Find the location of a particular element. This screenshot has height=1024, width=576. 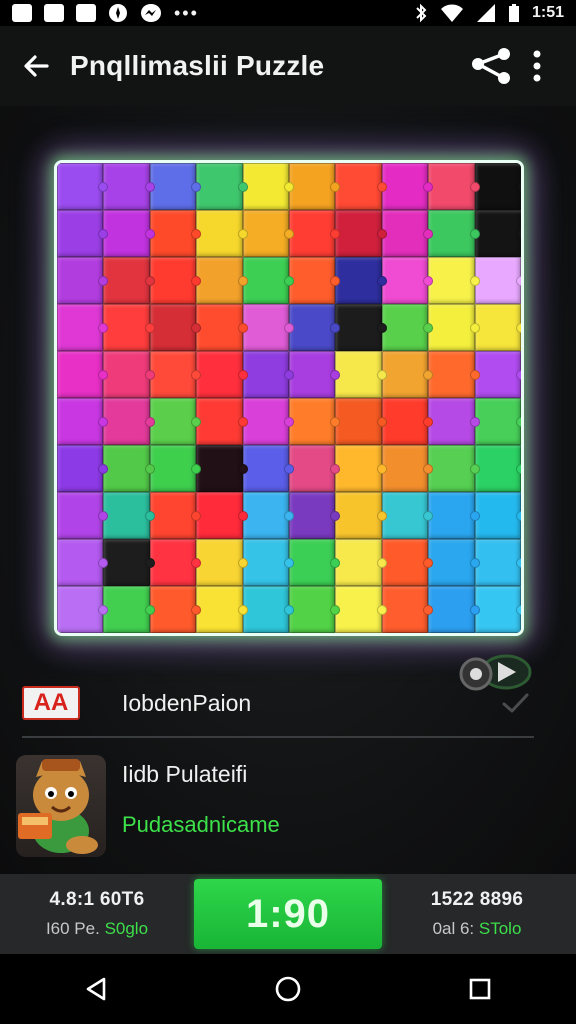

nav-home-button is located at coordinates (288, 989).